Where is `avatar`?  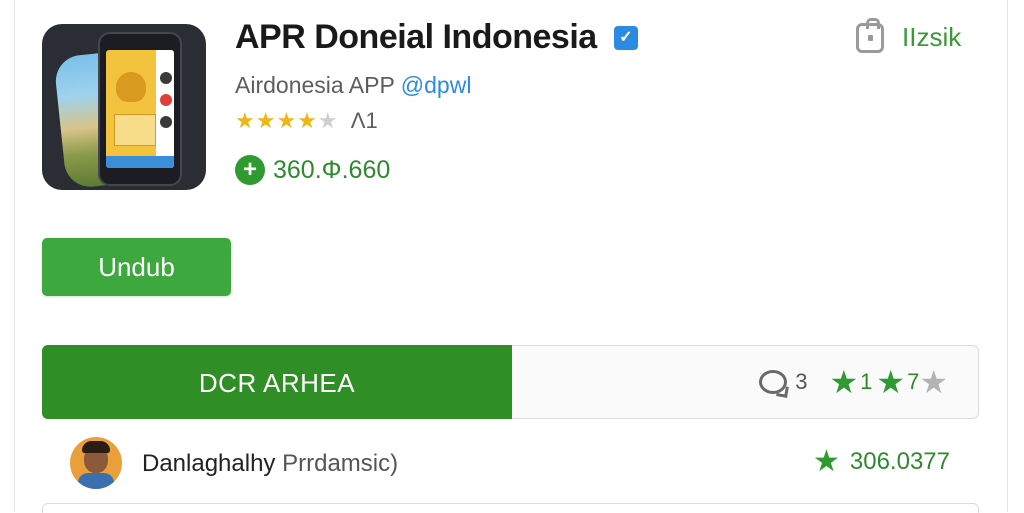 avatar is located at coordinates (96, 463).